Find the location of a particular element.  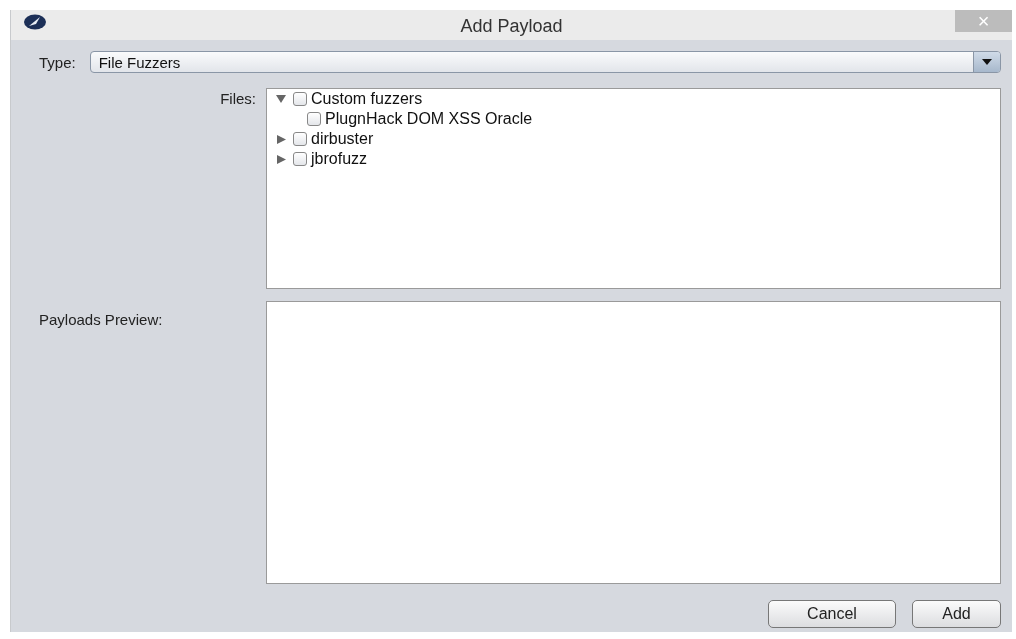

tree-item-label: jbrofuzz is located at coordinates (339, 159).